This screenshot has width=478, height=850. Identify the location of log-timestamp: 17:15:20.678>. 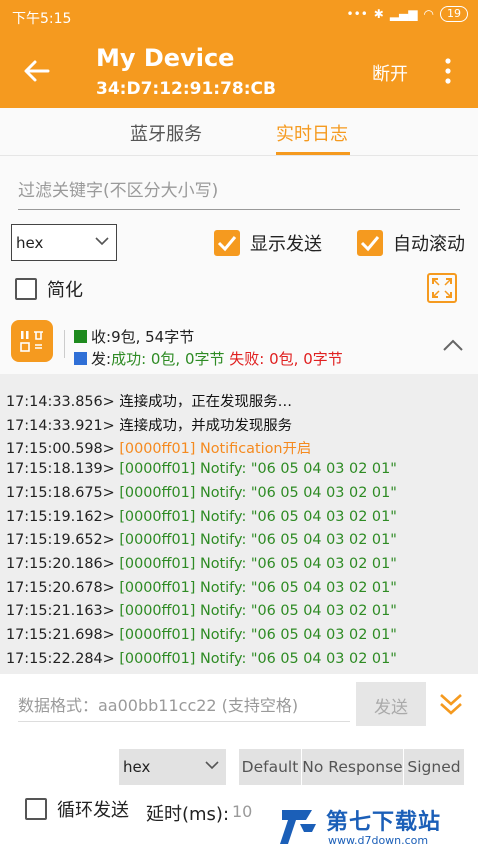
(60, 587).